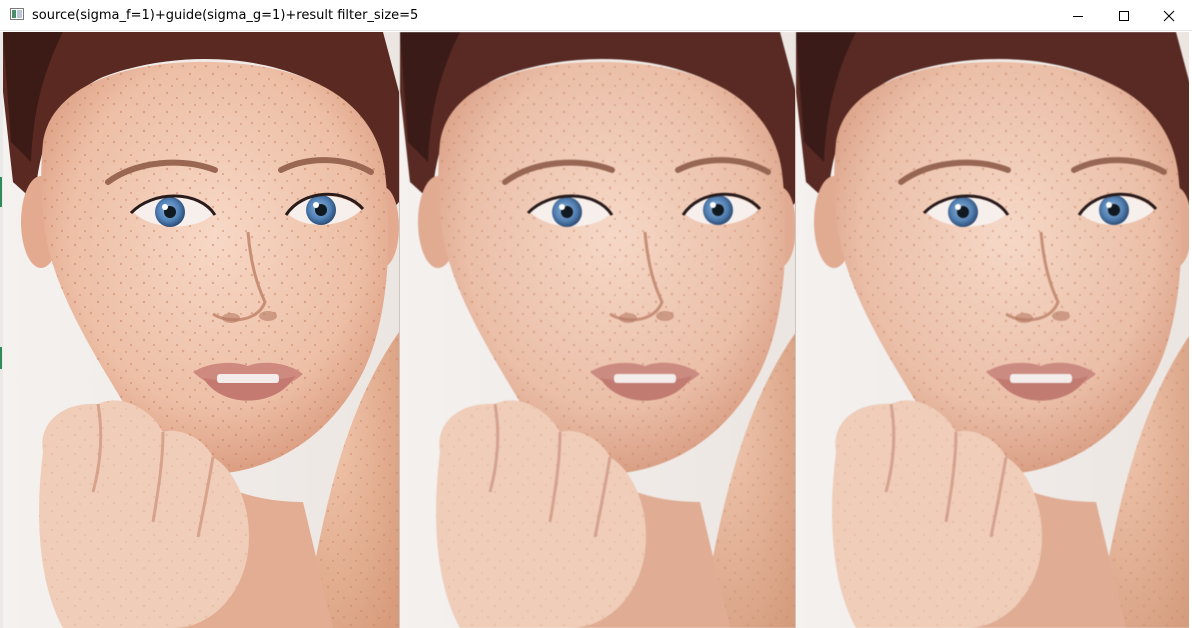 This screenshot has width=1192, height=628. I want to click on close-button, so click(1169, 15).